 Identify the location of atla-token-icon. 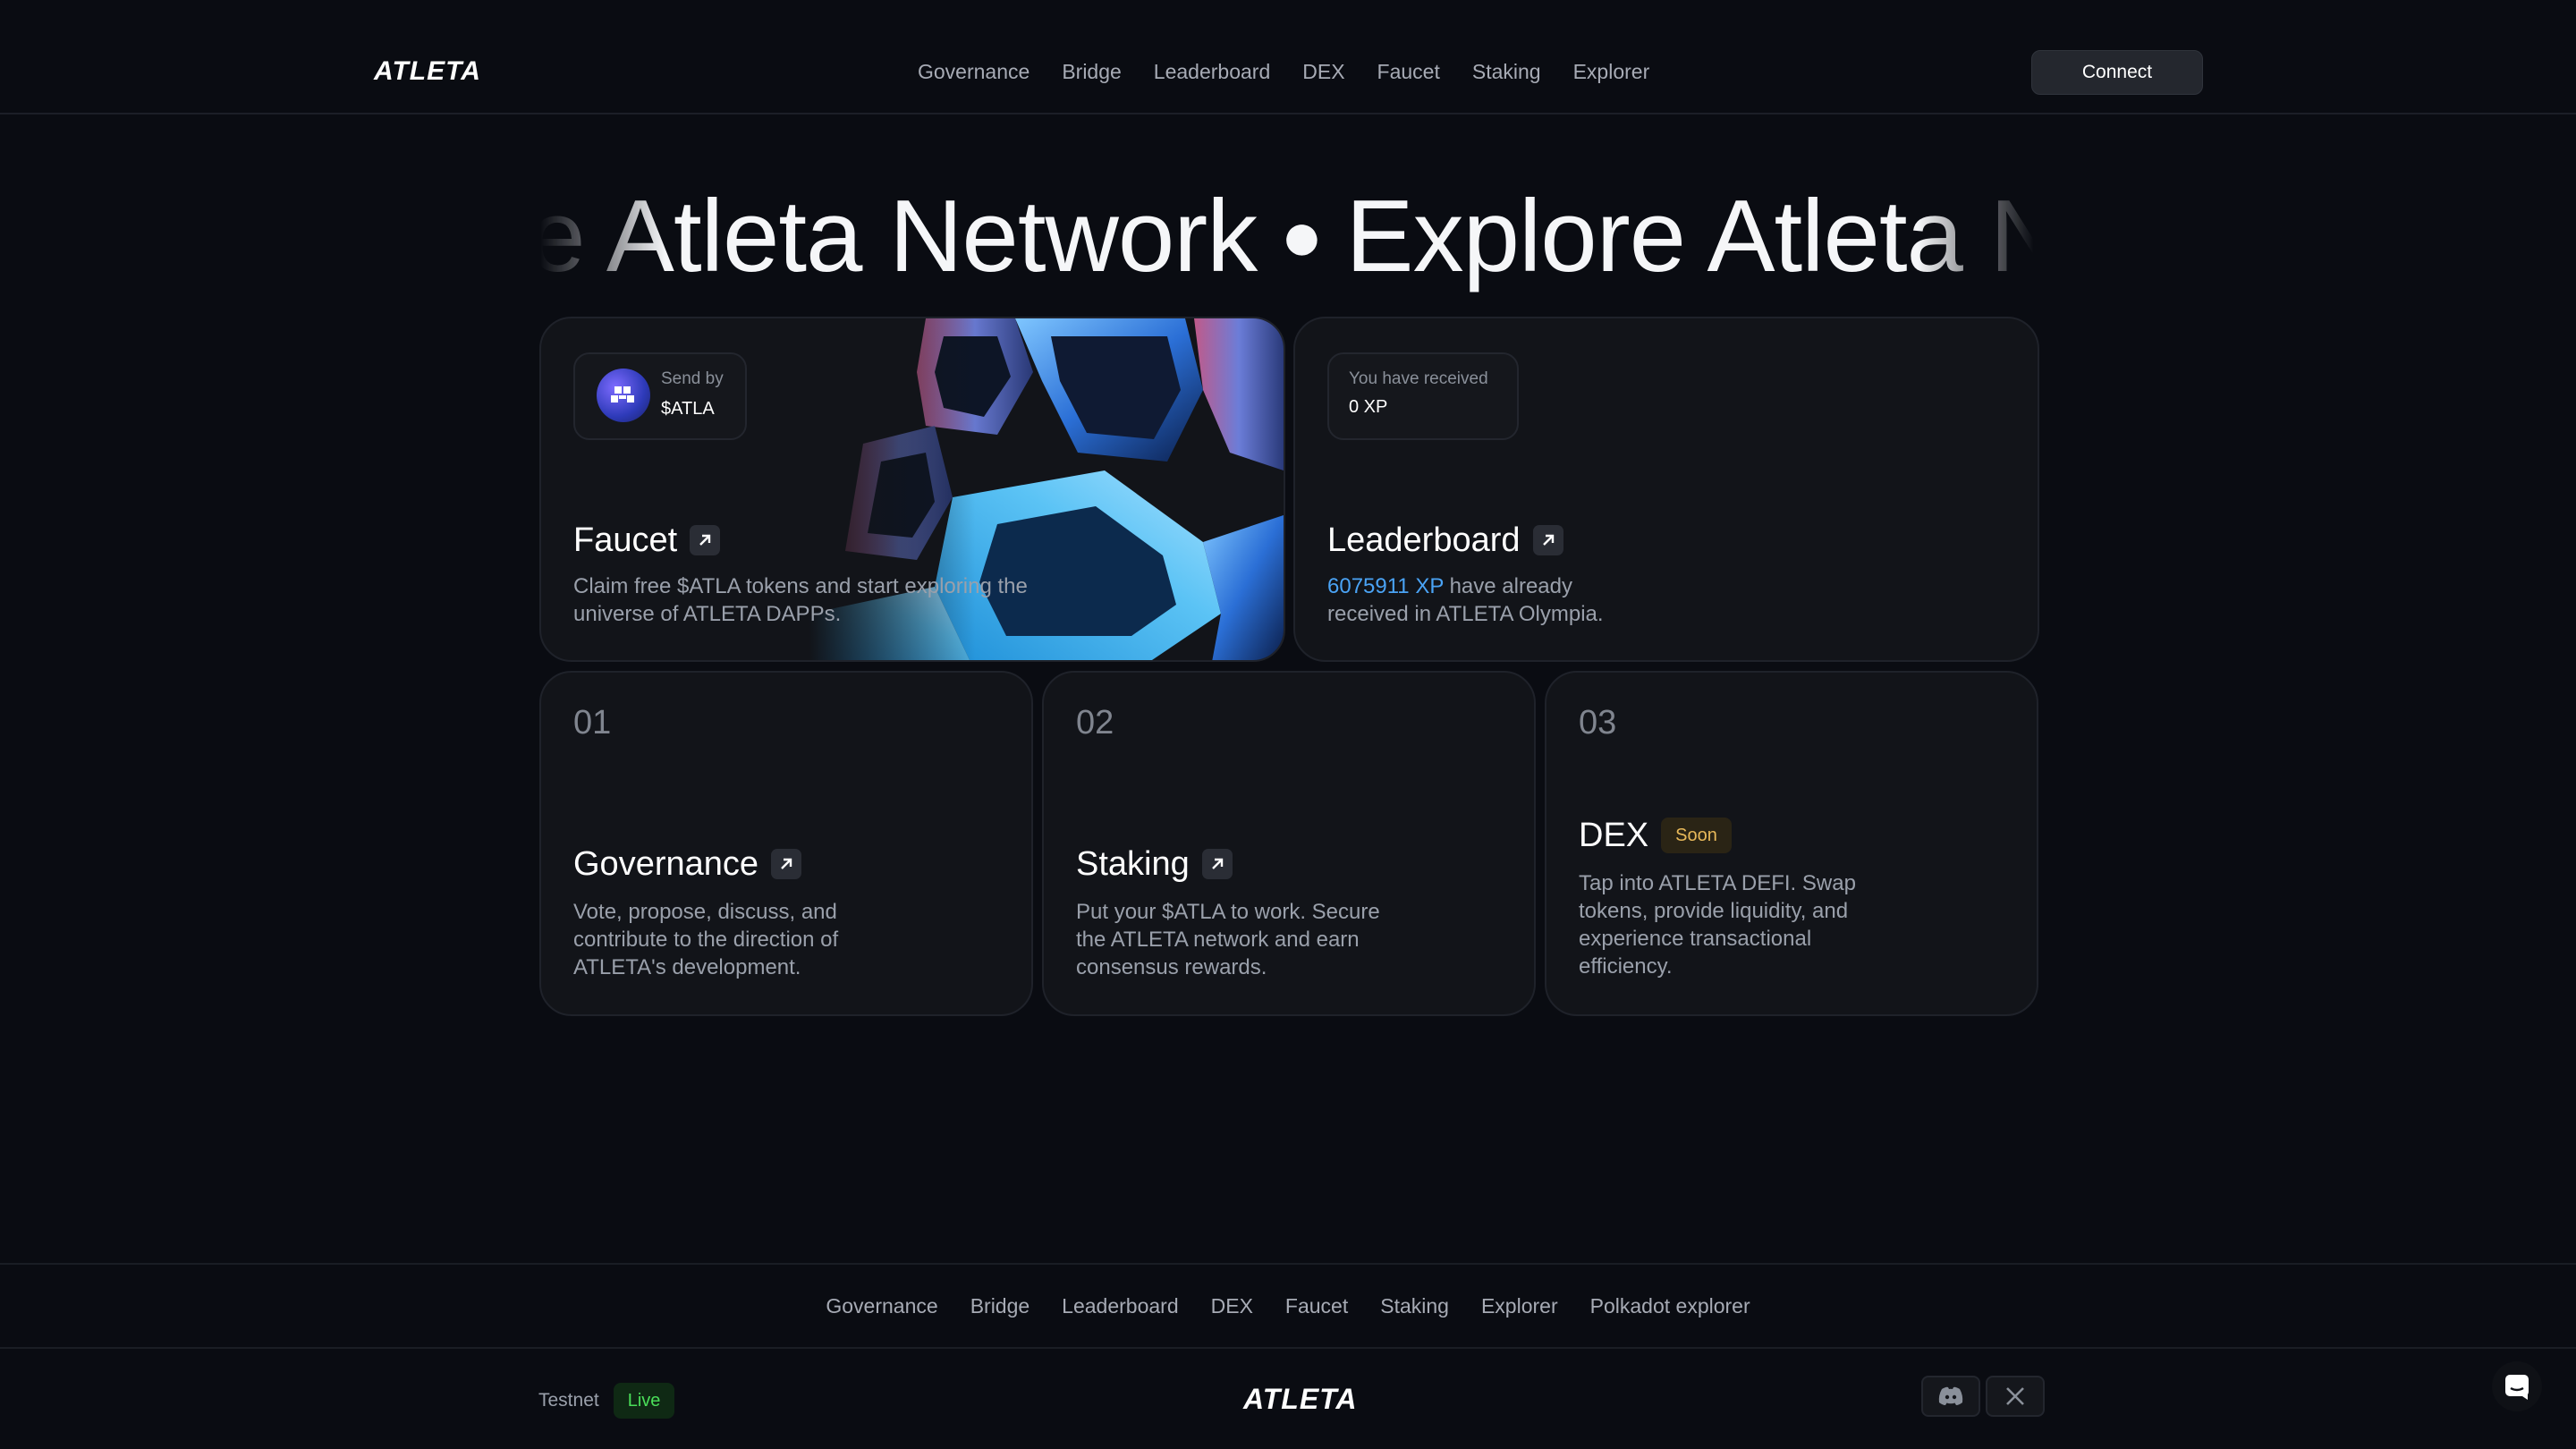
(623, 395).